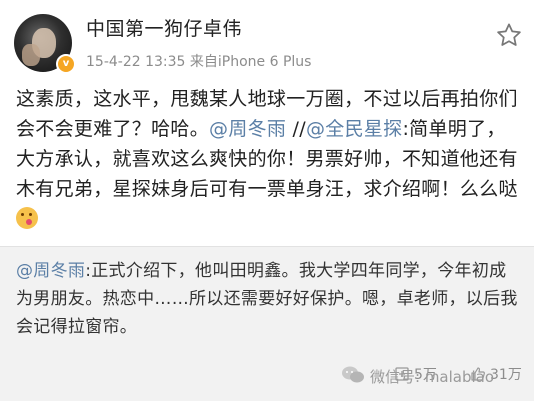 The height and width of the screenshot is (401, 534). Describe the element at coordinates (66, 64) in the screenshot. I see `verified-badge-icon: v` at that location.